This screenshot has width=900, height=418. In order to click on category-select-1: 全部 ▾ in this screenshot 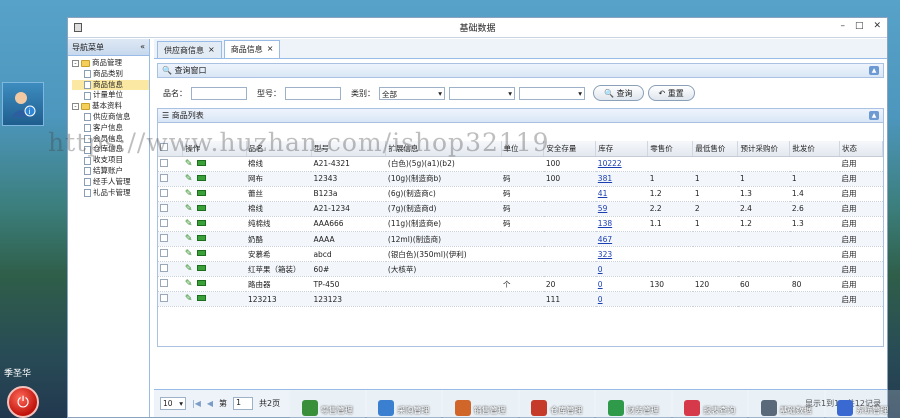, I will do `click(412, 93)`.